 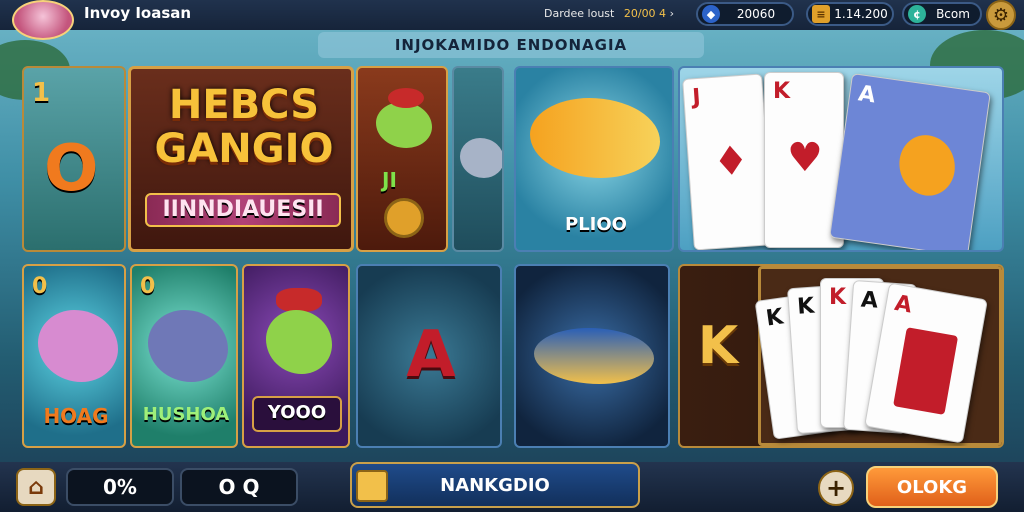 I want to click on game-tile-ace: A, so click(x=429, y=356).